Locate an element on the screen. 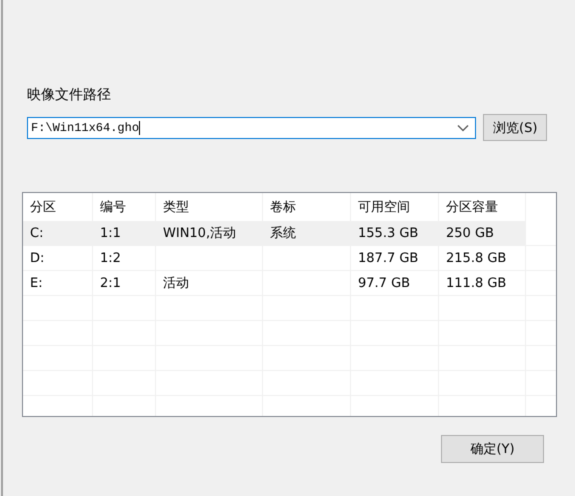 The image size is (575, 496). table-cell-text: 系统 is located at coordinates (283, 233).